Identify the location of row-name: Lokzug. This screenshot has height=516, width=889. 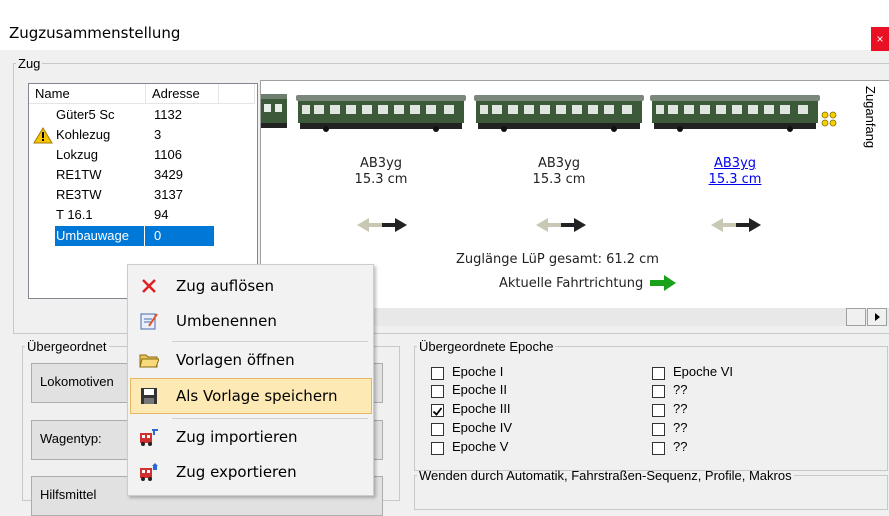
(77, 154).